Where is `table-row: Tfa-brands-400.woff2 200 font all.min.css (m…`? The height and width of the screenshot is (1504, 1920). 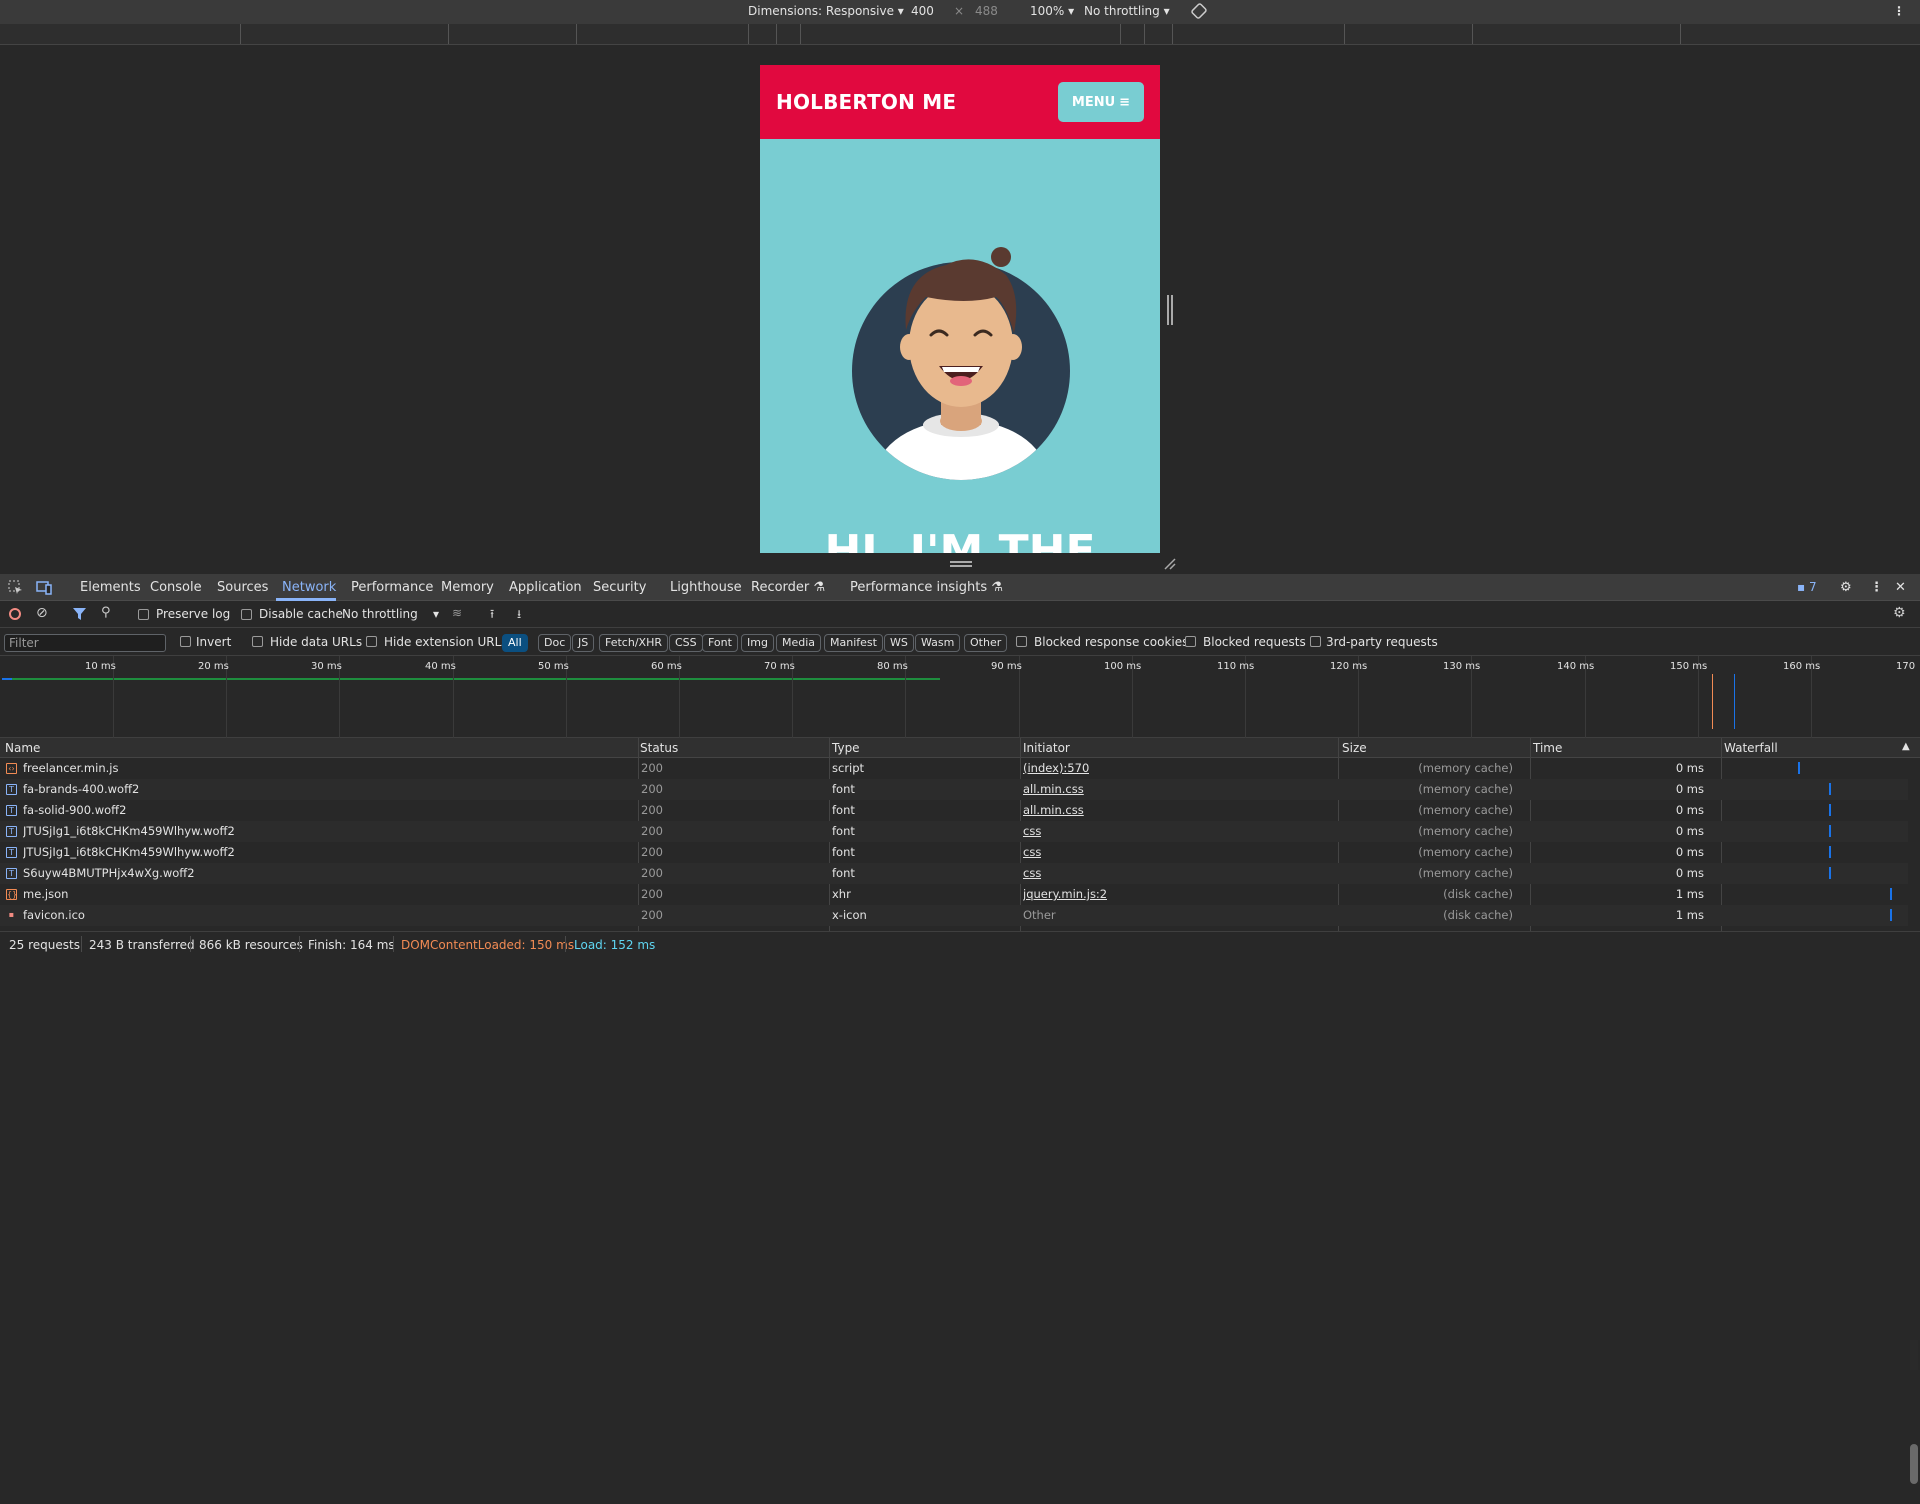 table-row: Tfa-brands-400.woff2 200 font all.min.css (m… is located at coordinates (954, 789).